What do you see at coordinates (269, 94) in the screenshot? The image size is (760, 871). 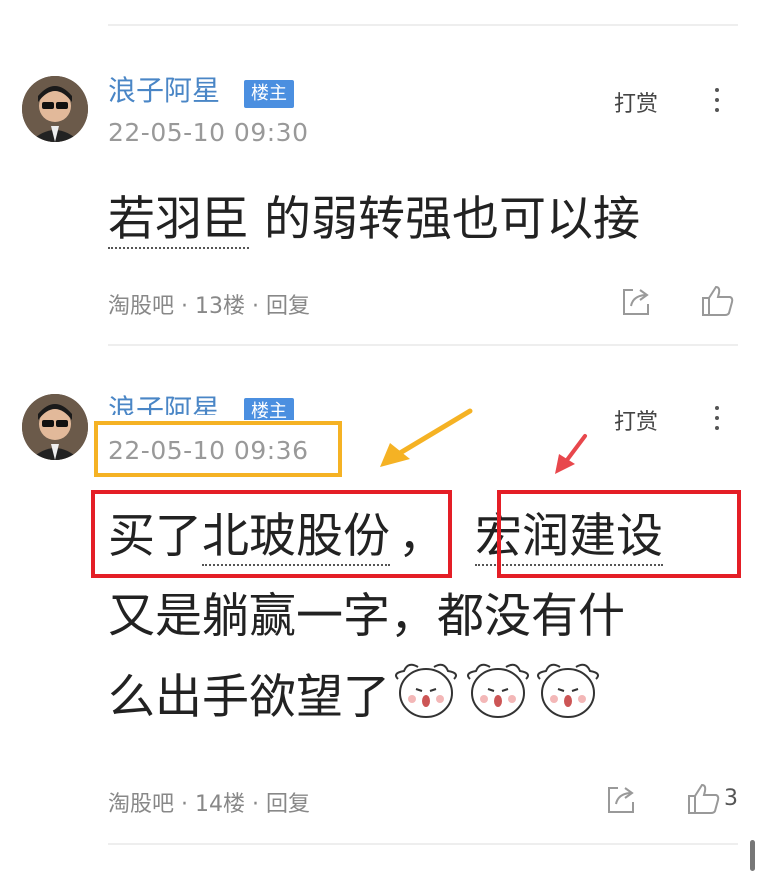 I see `op-badge: 楼主` at bounding box center [269, 94].